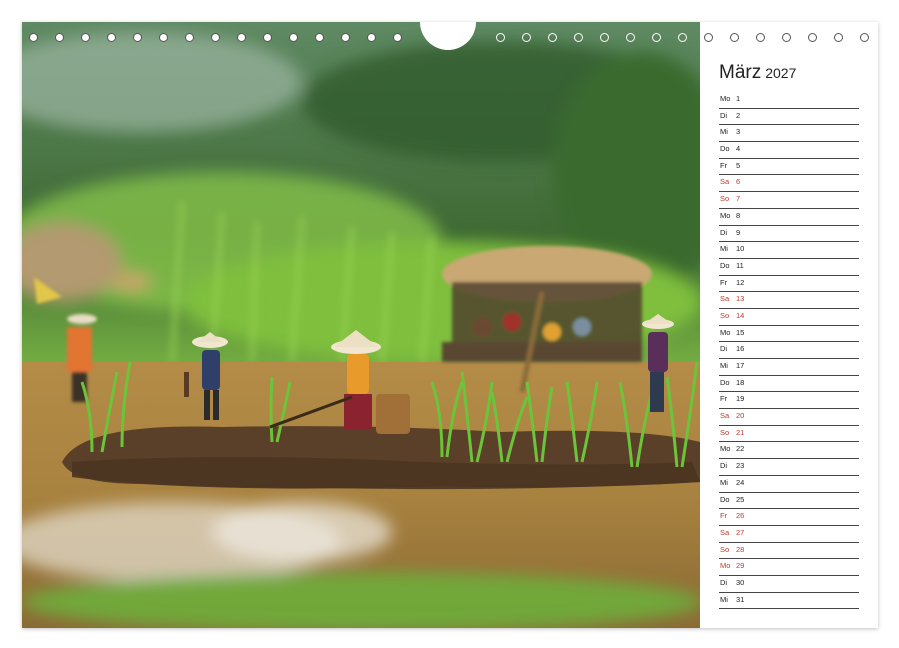  I want to click on day-number: 11, so click(740, 265).